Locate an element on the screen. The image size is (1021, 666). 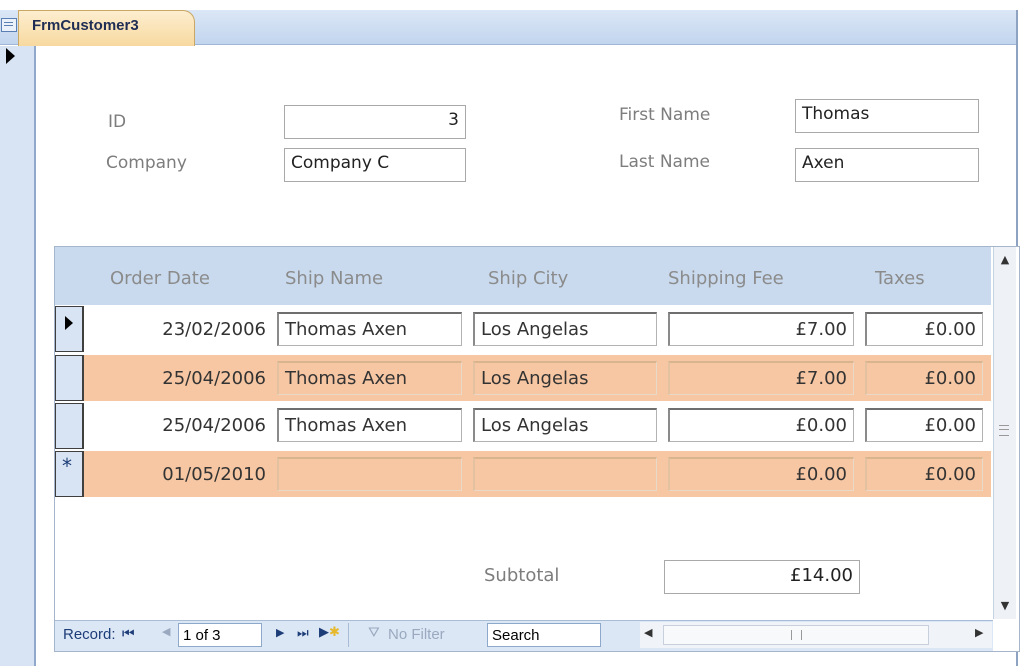
column-header-ship-city: Ship City is located at coordinates (528, 278).